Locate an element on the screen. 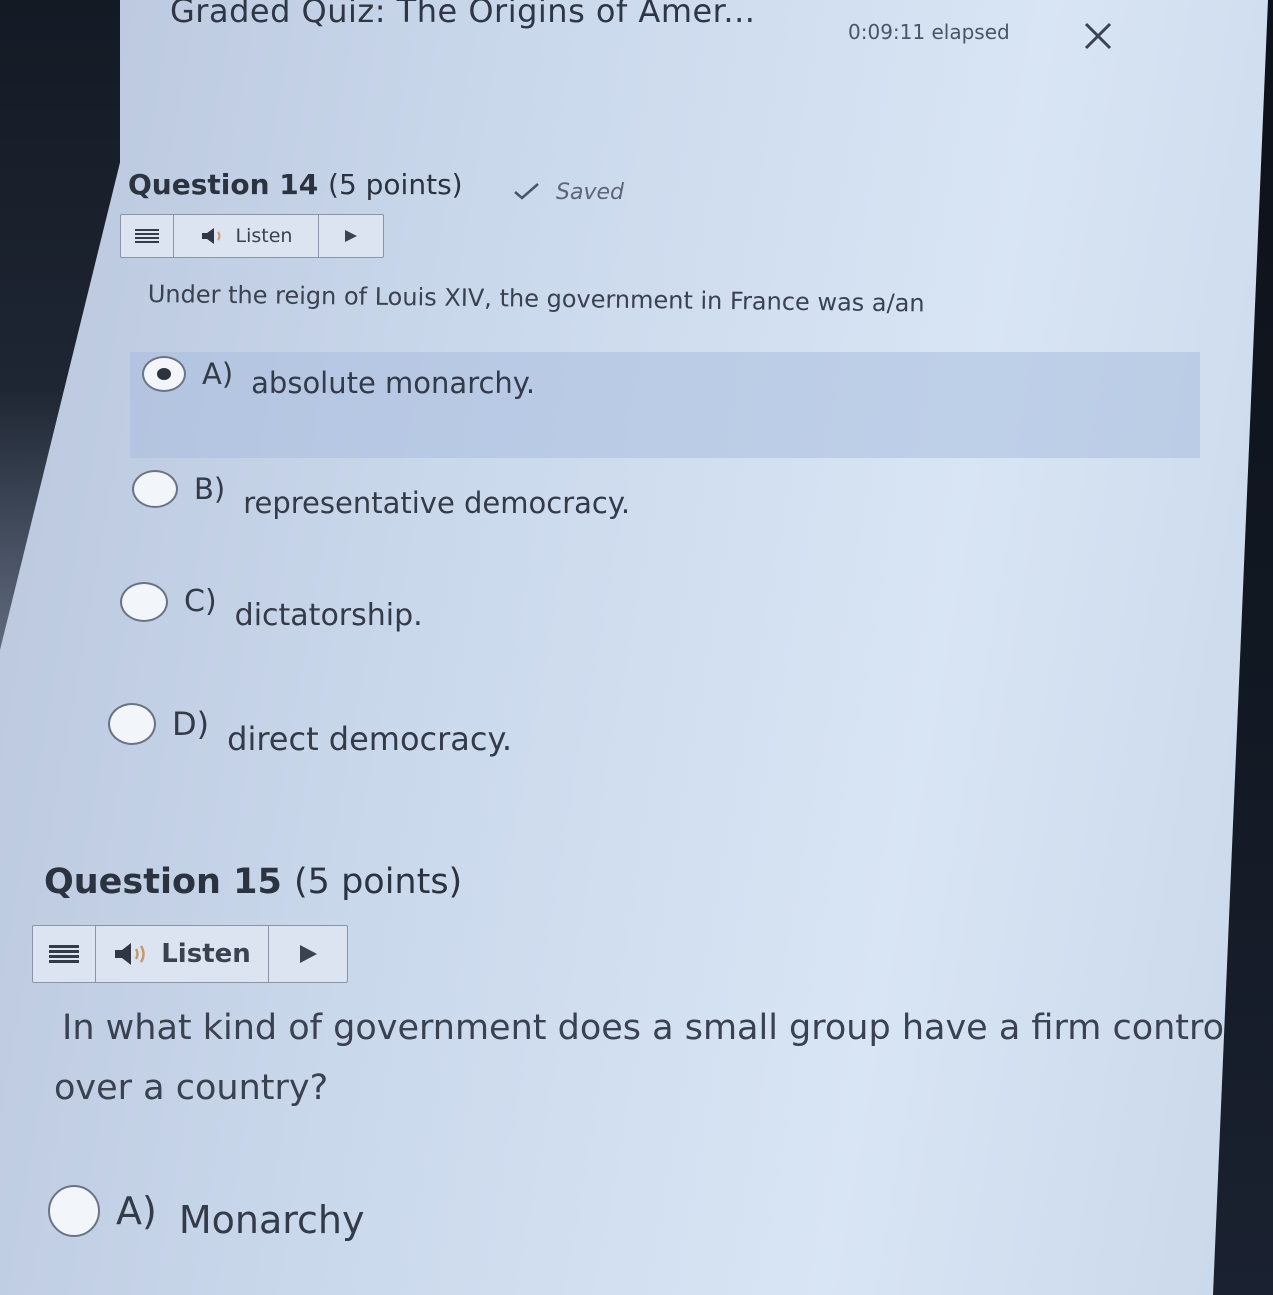 This screenshot has width=1273, height=1295. question-14-title: Question 14 is located at coordinates (223, 184).